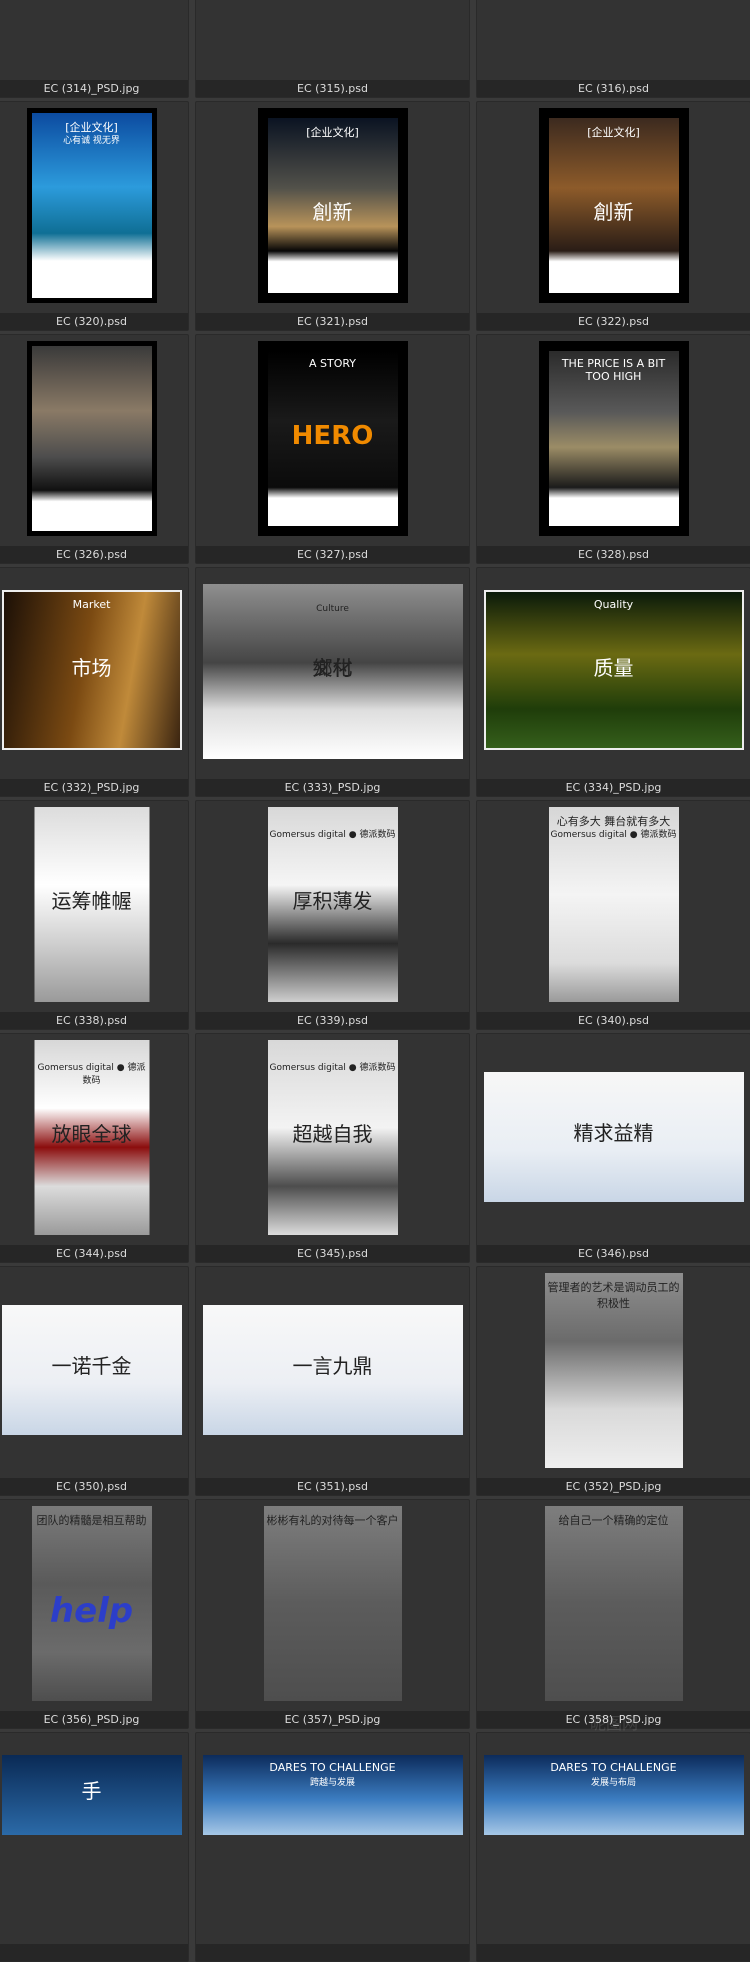 The height and width of the screenshot is (1962, 750). What do you see at coordinates (332, 1783) in the screenshot?
I see `thumbnail-text: 跨越与发展` at bounding box center [332, 1783].